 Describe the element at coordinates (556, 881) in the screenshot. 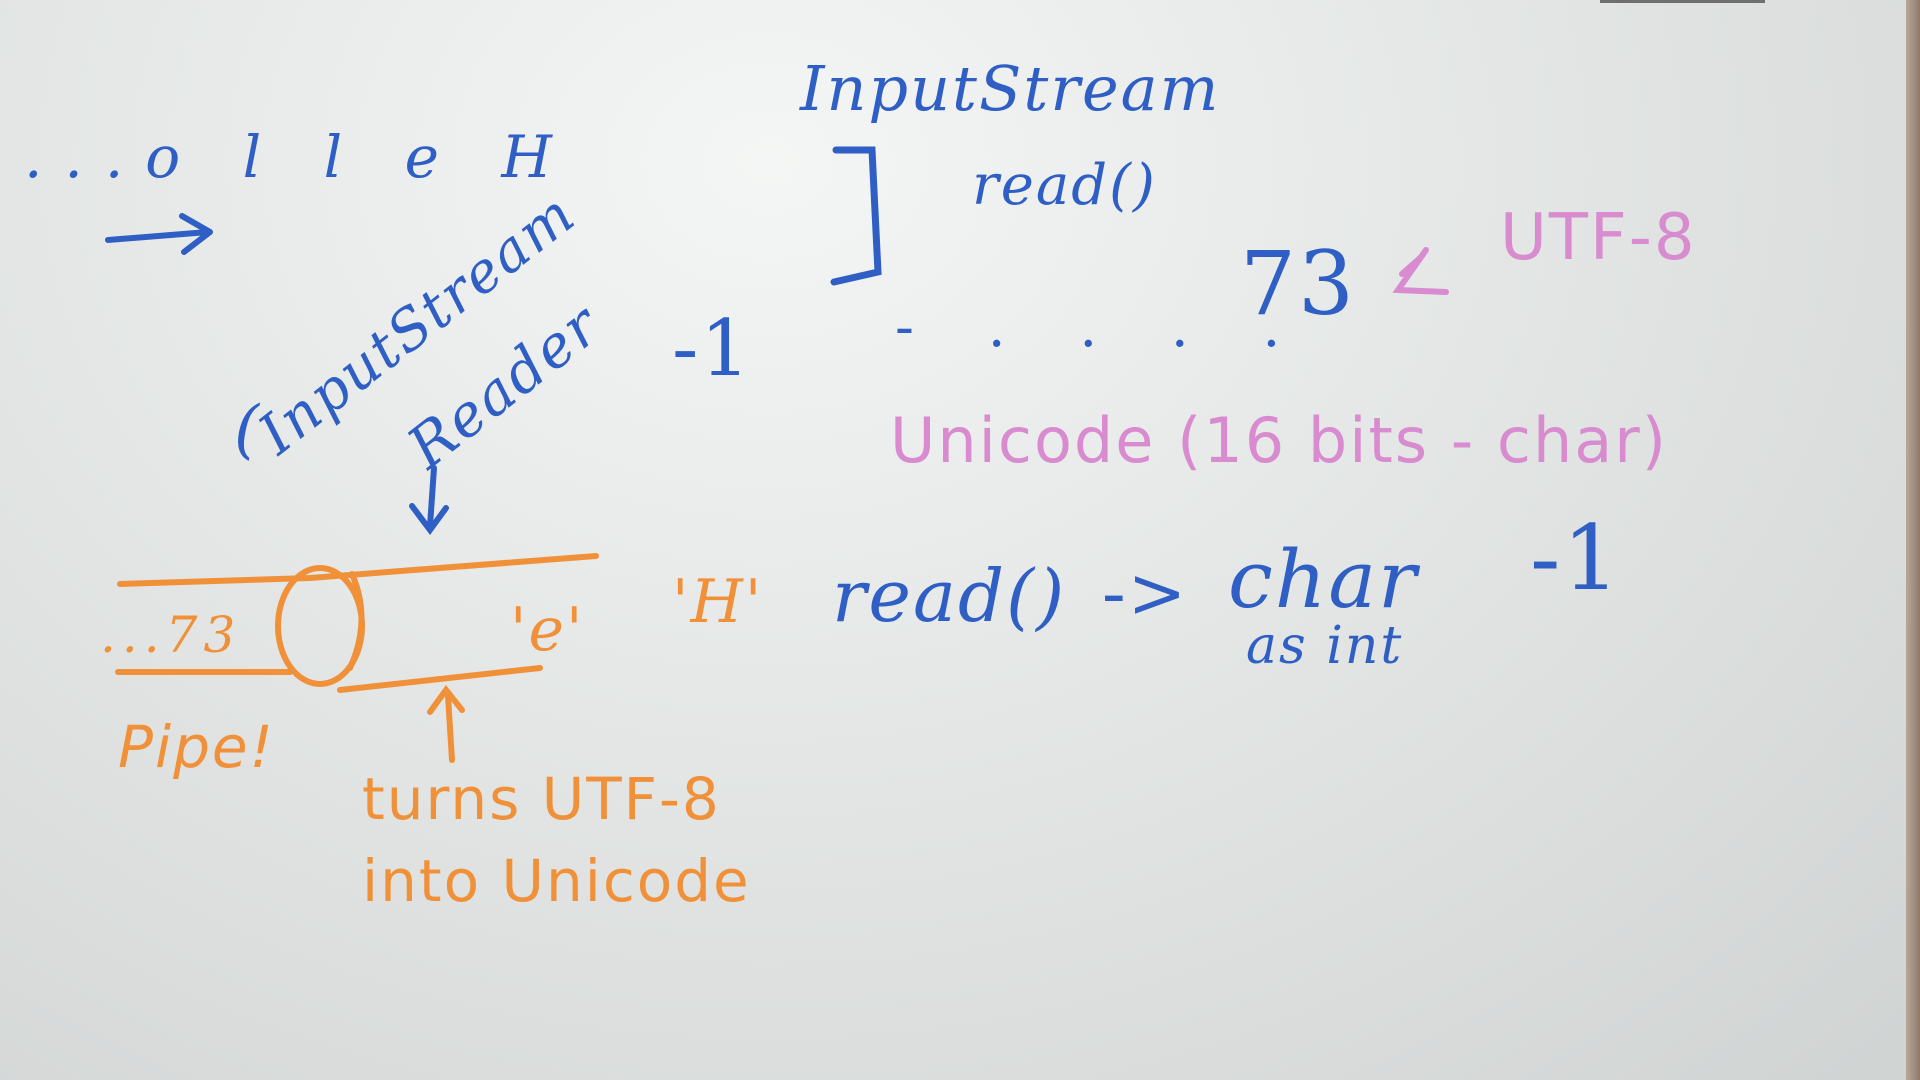

I see `pipe-note-line2: into Unicode` at that location.